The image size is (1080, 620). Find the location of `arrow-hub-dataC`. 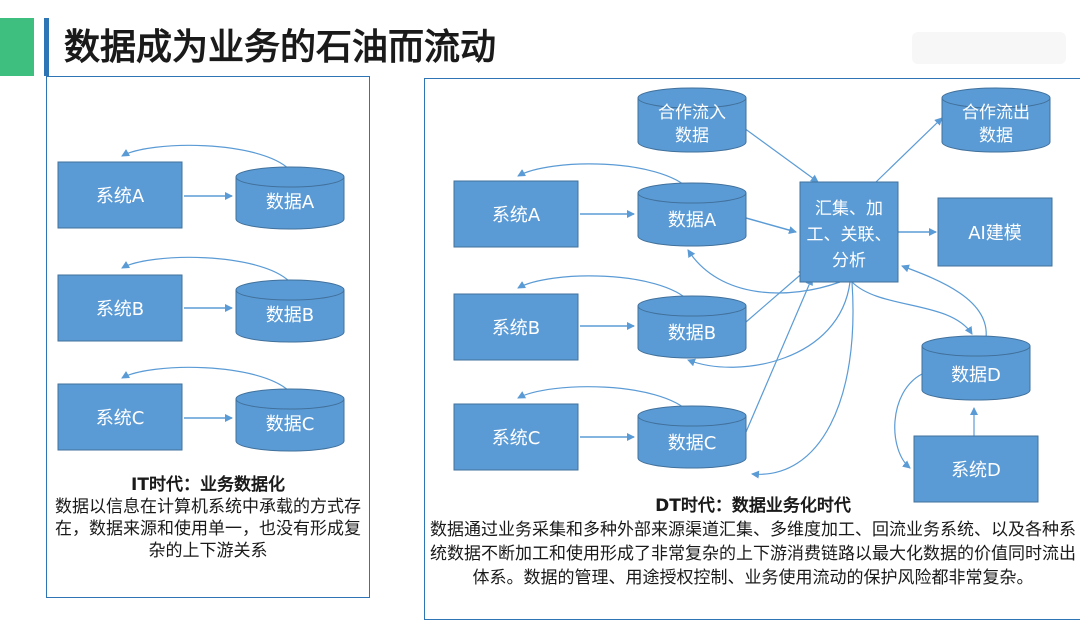

arrow-hub-dataC is located at coordinates (802, 380).